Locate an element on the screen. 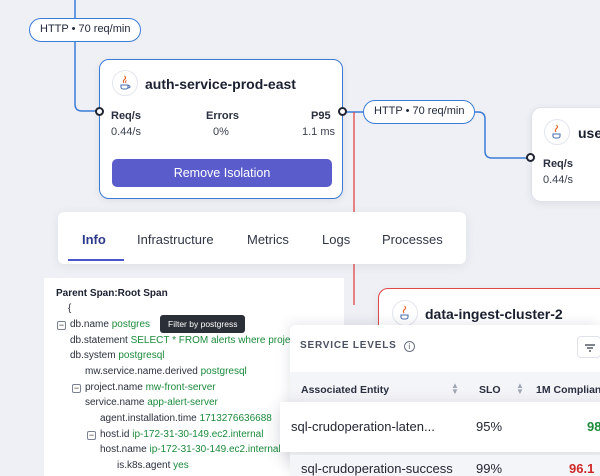 The height and width of the screenshot is (476, 600). metric-p95-label: P95 is located at coordinates (321, 116).